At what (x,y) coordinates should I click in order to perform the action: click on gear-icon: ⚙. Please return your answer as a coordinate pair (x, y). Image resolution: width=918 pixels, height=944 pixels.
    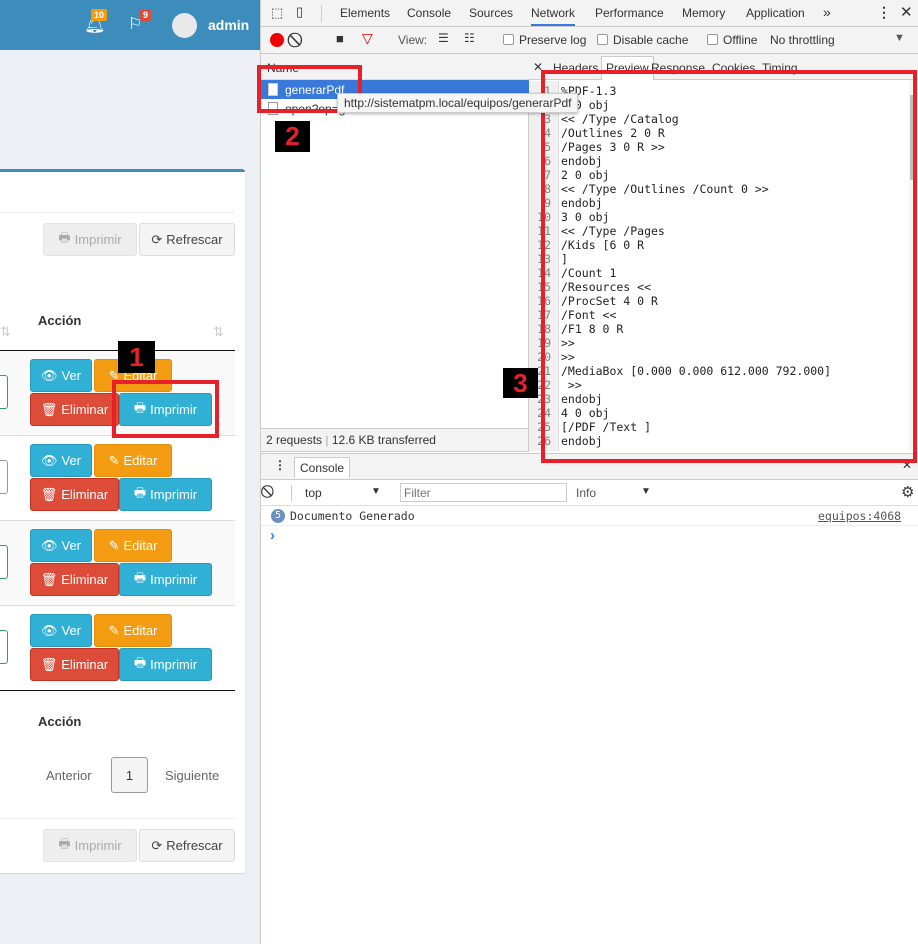
    Looking at the image, I should click on (907, 492).